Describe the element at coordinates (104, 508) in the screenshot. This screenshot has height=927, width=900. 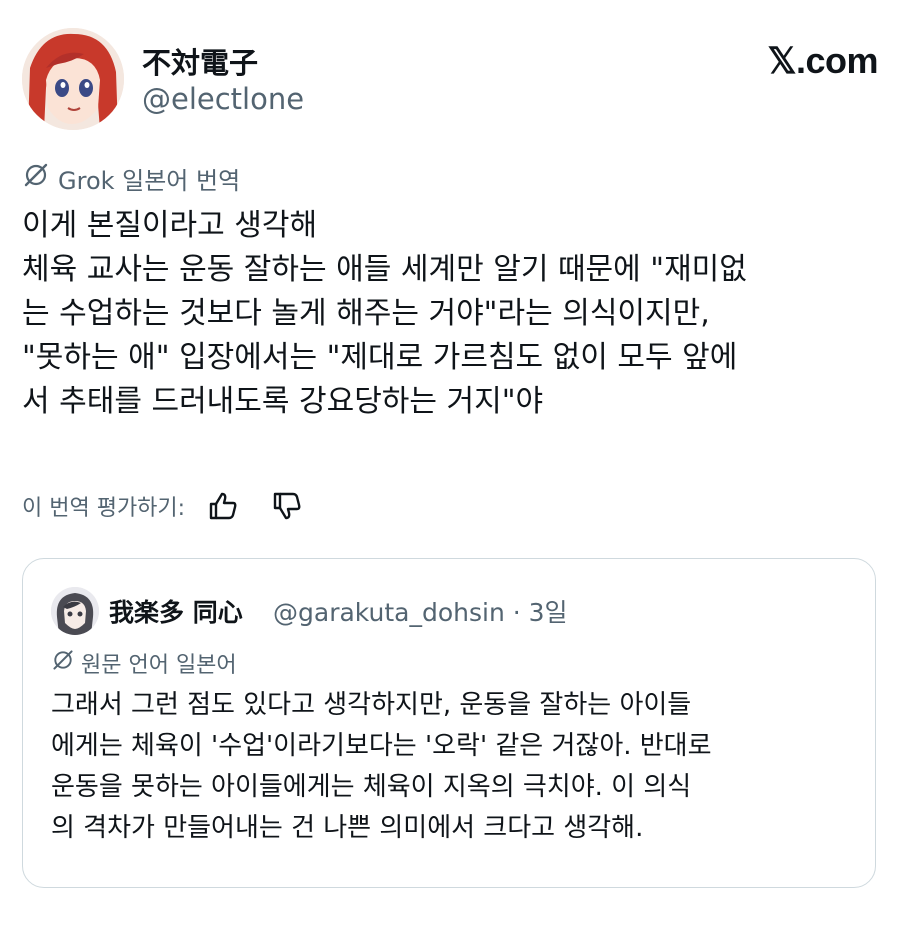
I see `rate-translation-label: 이 번역 평가하기:` at that location.